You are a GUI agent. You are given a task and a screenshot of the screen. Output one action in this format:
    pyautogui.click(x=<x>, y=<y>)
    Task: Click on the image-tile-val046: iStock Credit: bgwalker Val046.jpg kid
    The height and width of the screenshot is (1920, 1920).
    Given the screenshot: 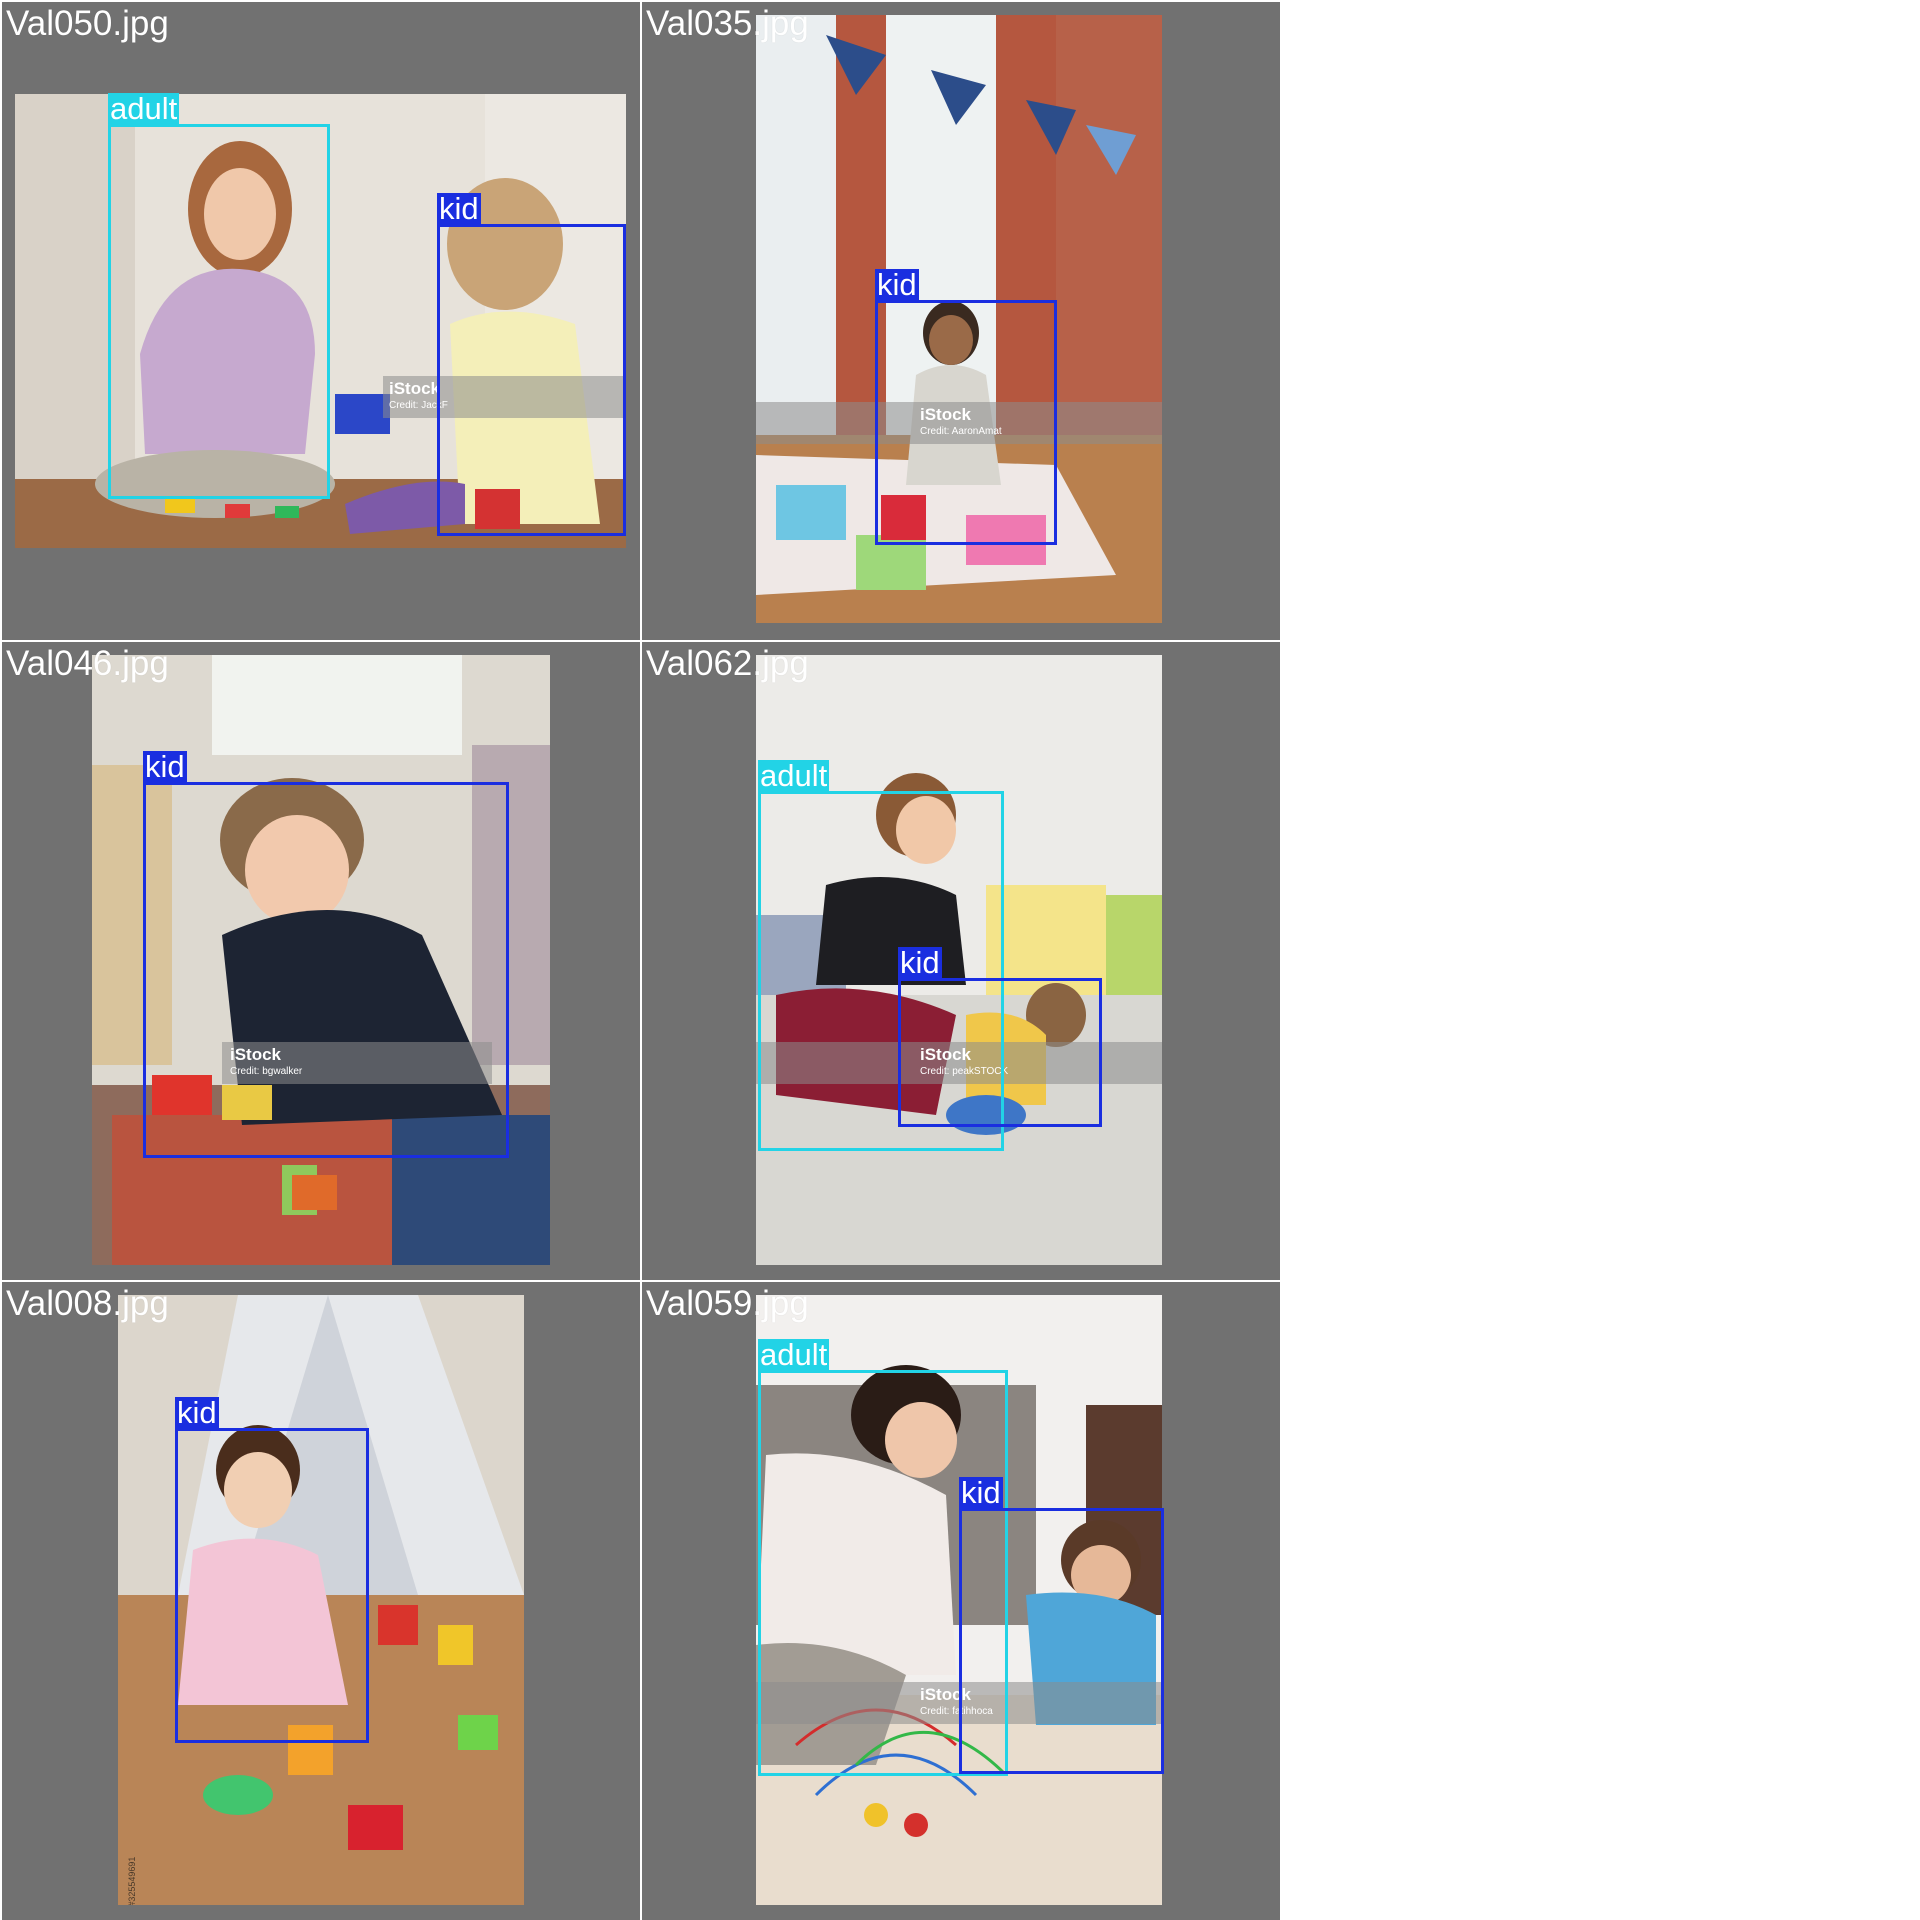 What is the action you would take?
    pyautogui.click(x=321, y=961)
    